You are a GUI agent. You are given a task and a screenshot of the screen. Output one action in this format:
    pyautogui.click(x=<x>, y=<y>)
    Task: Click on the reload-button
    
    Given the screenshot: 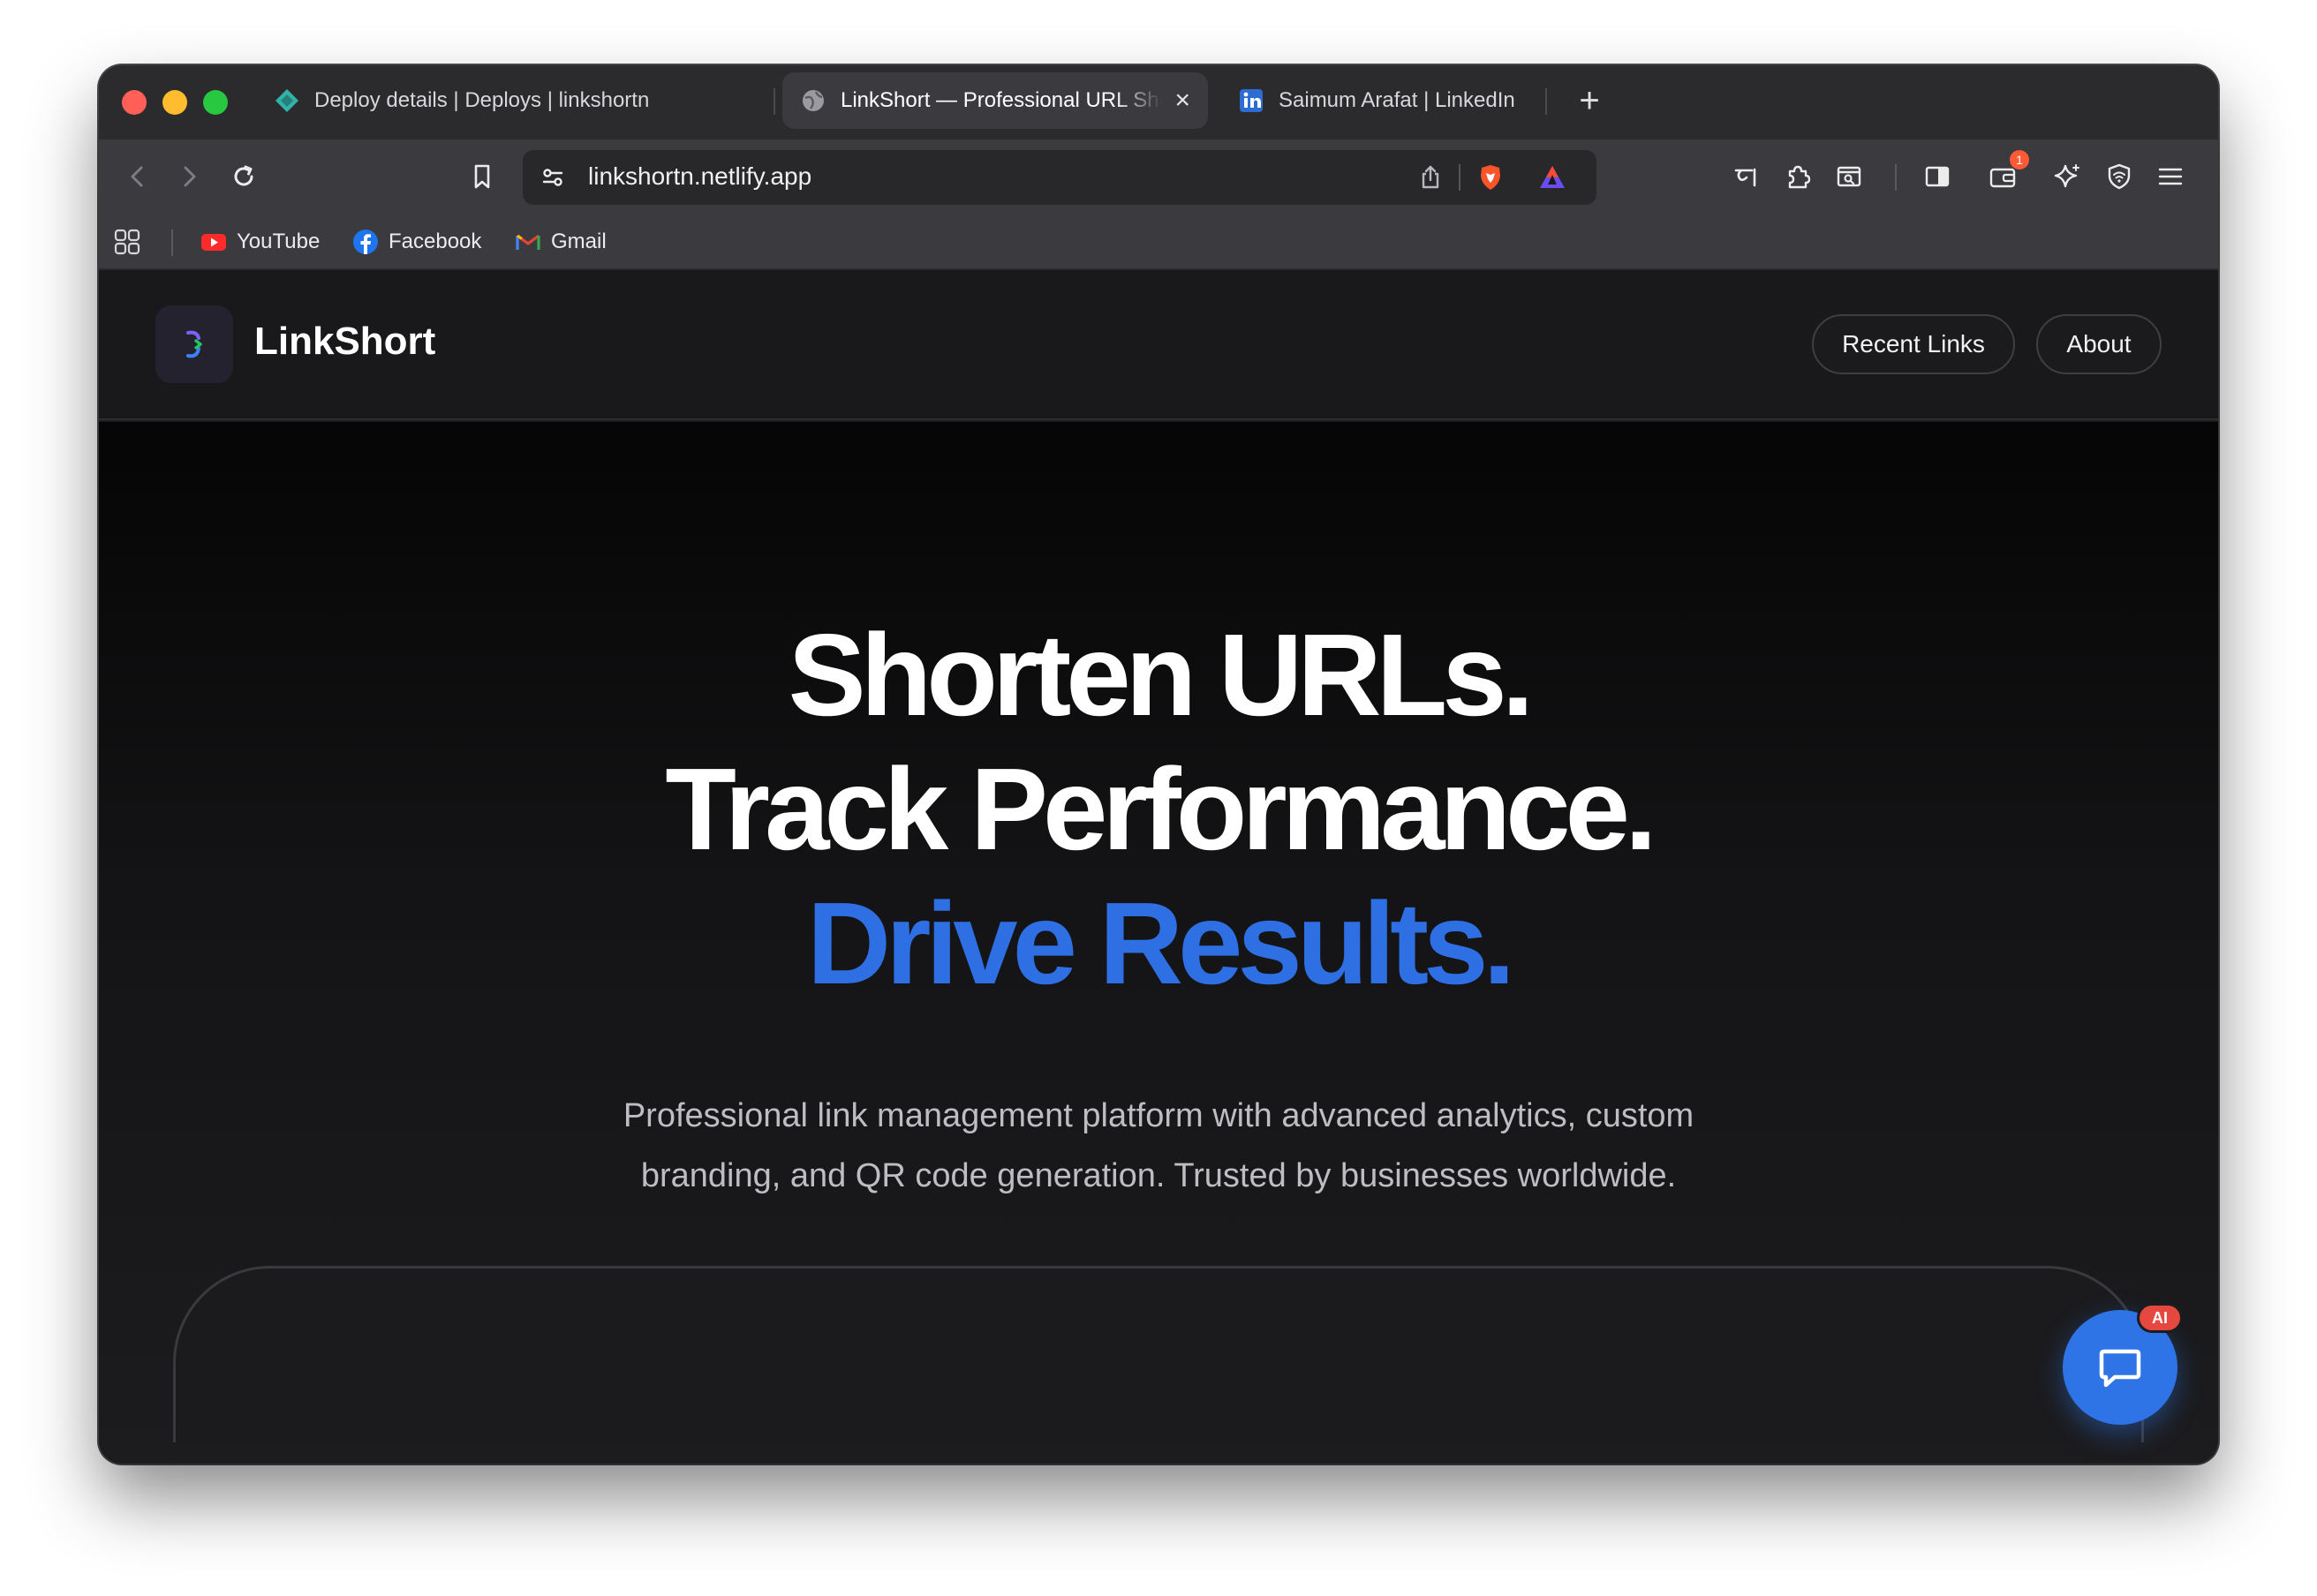 What is the action you would take?
    pyautogui.click(x=244, y=176)
    